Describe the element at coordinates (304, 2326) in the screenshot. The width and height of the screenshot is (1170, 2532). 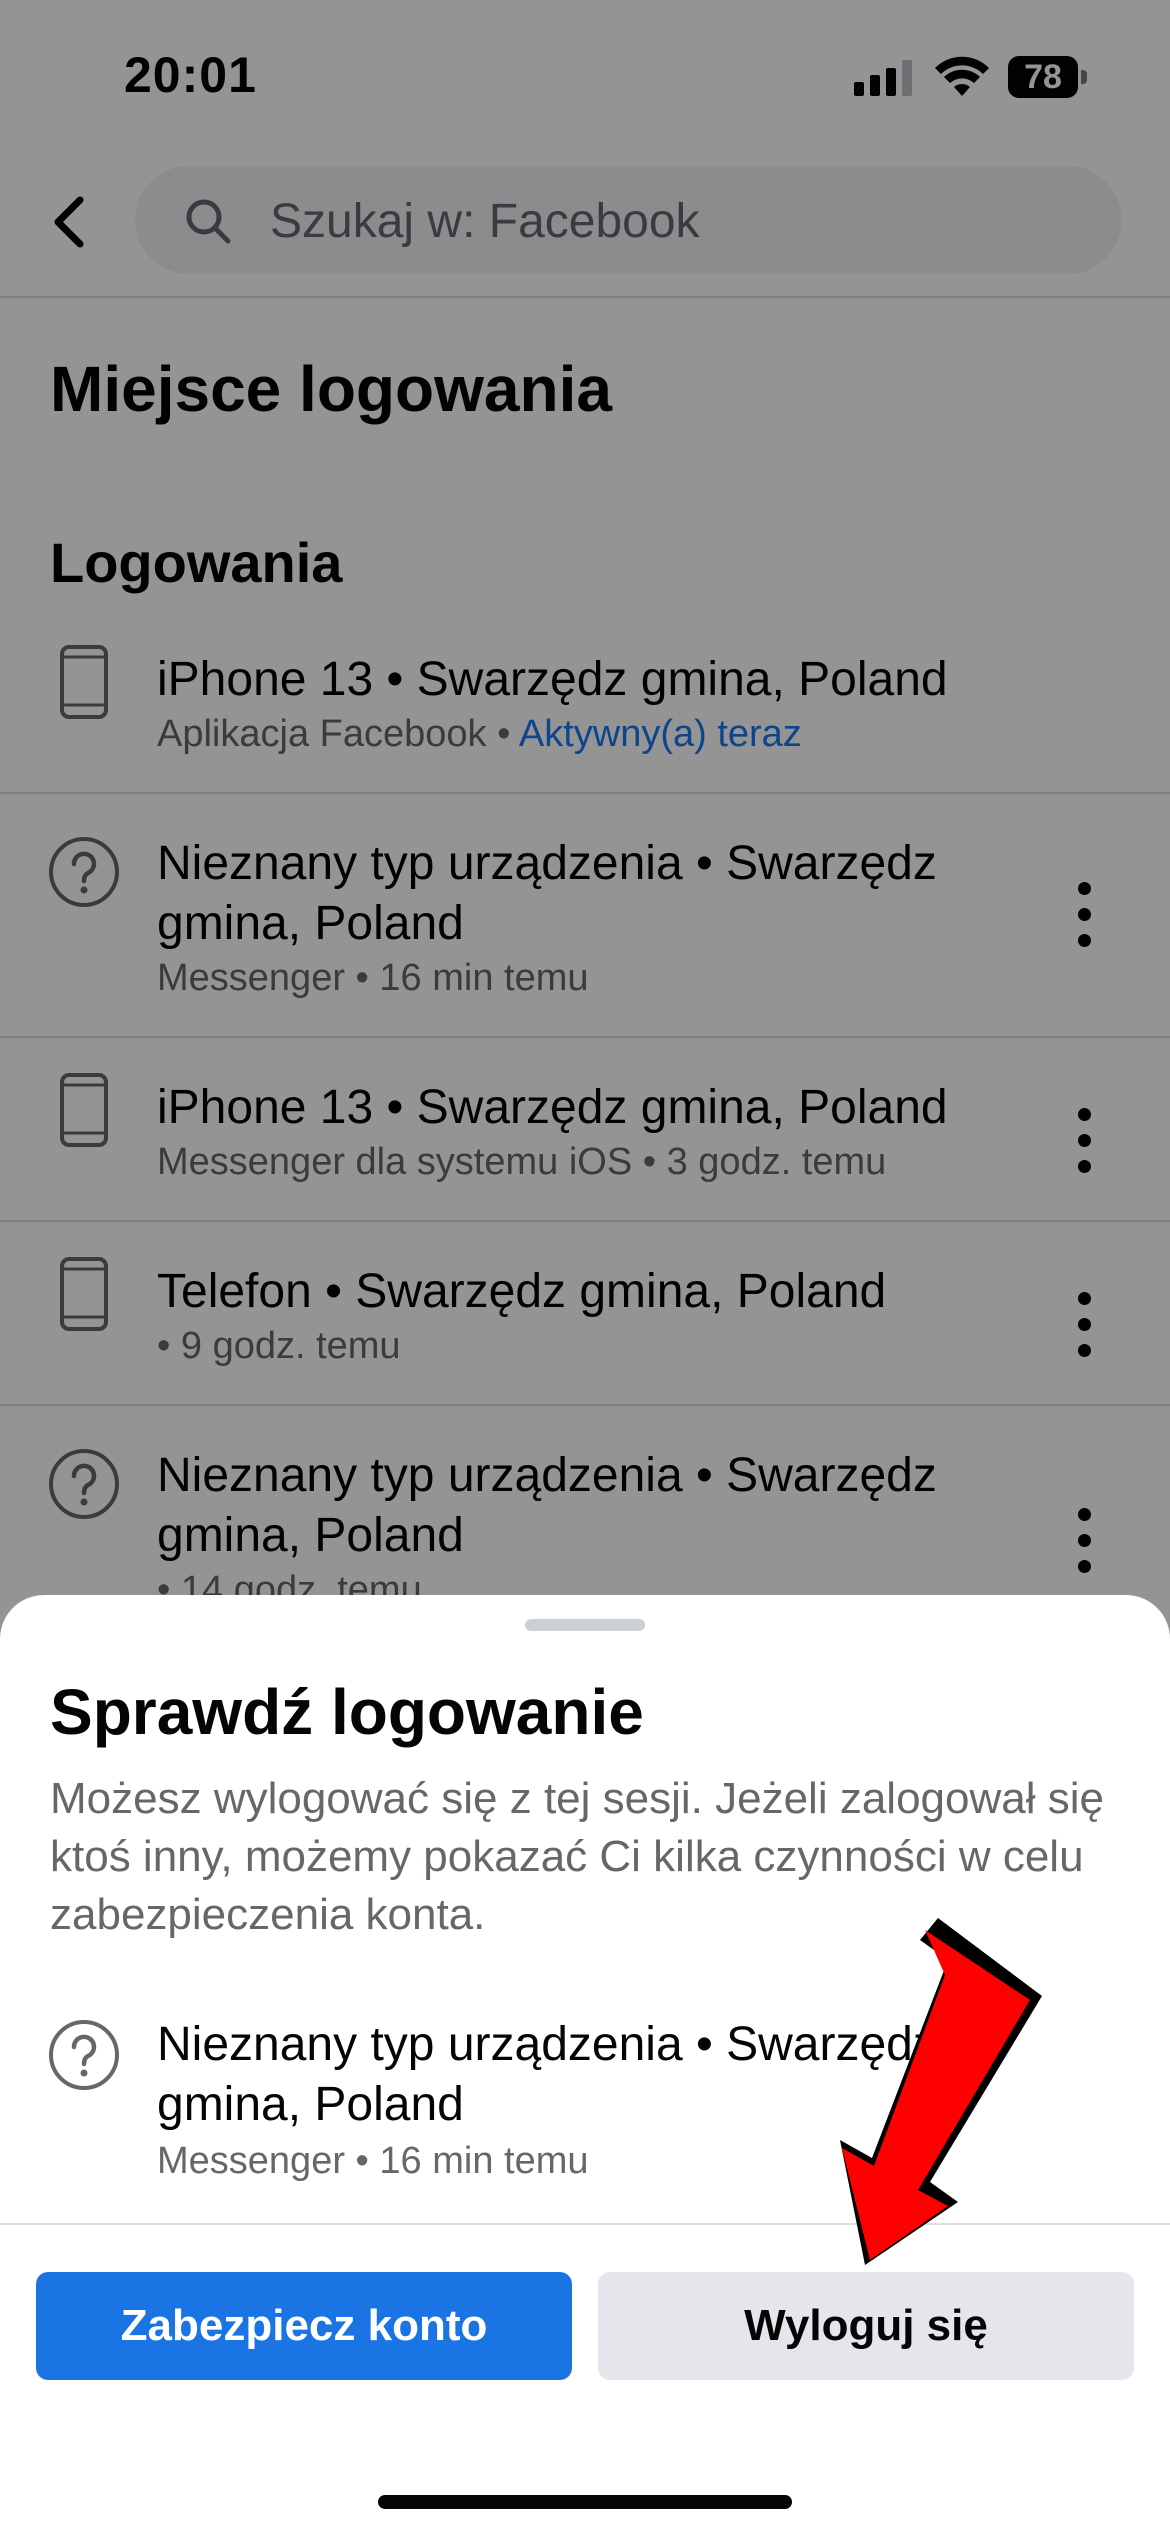
I see `secure-account-button: Zabezpiecz konto` at that location.